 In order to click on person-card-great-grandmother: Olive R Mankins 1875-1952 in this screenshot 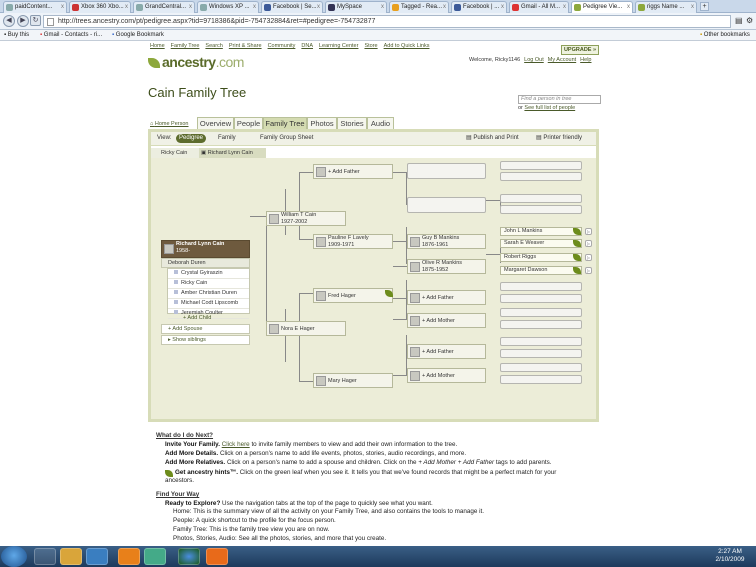, I will do `click(446, 266)`.